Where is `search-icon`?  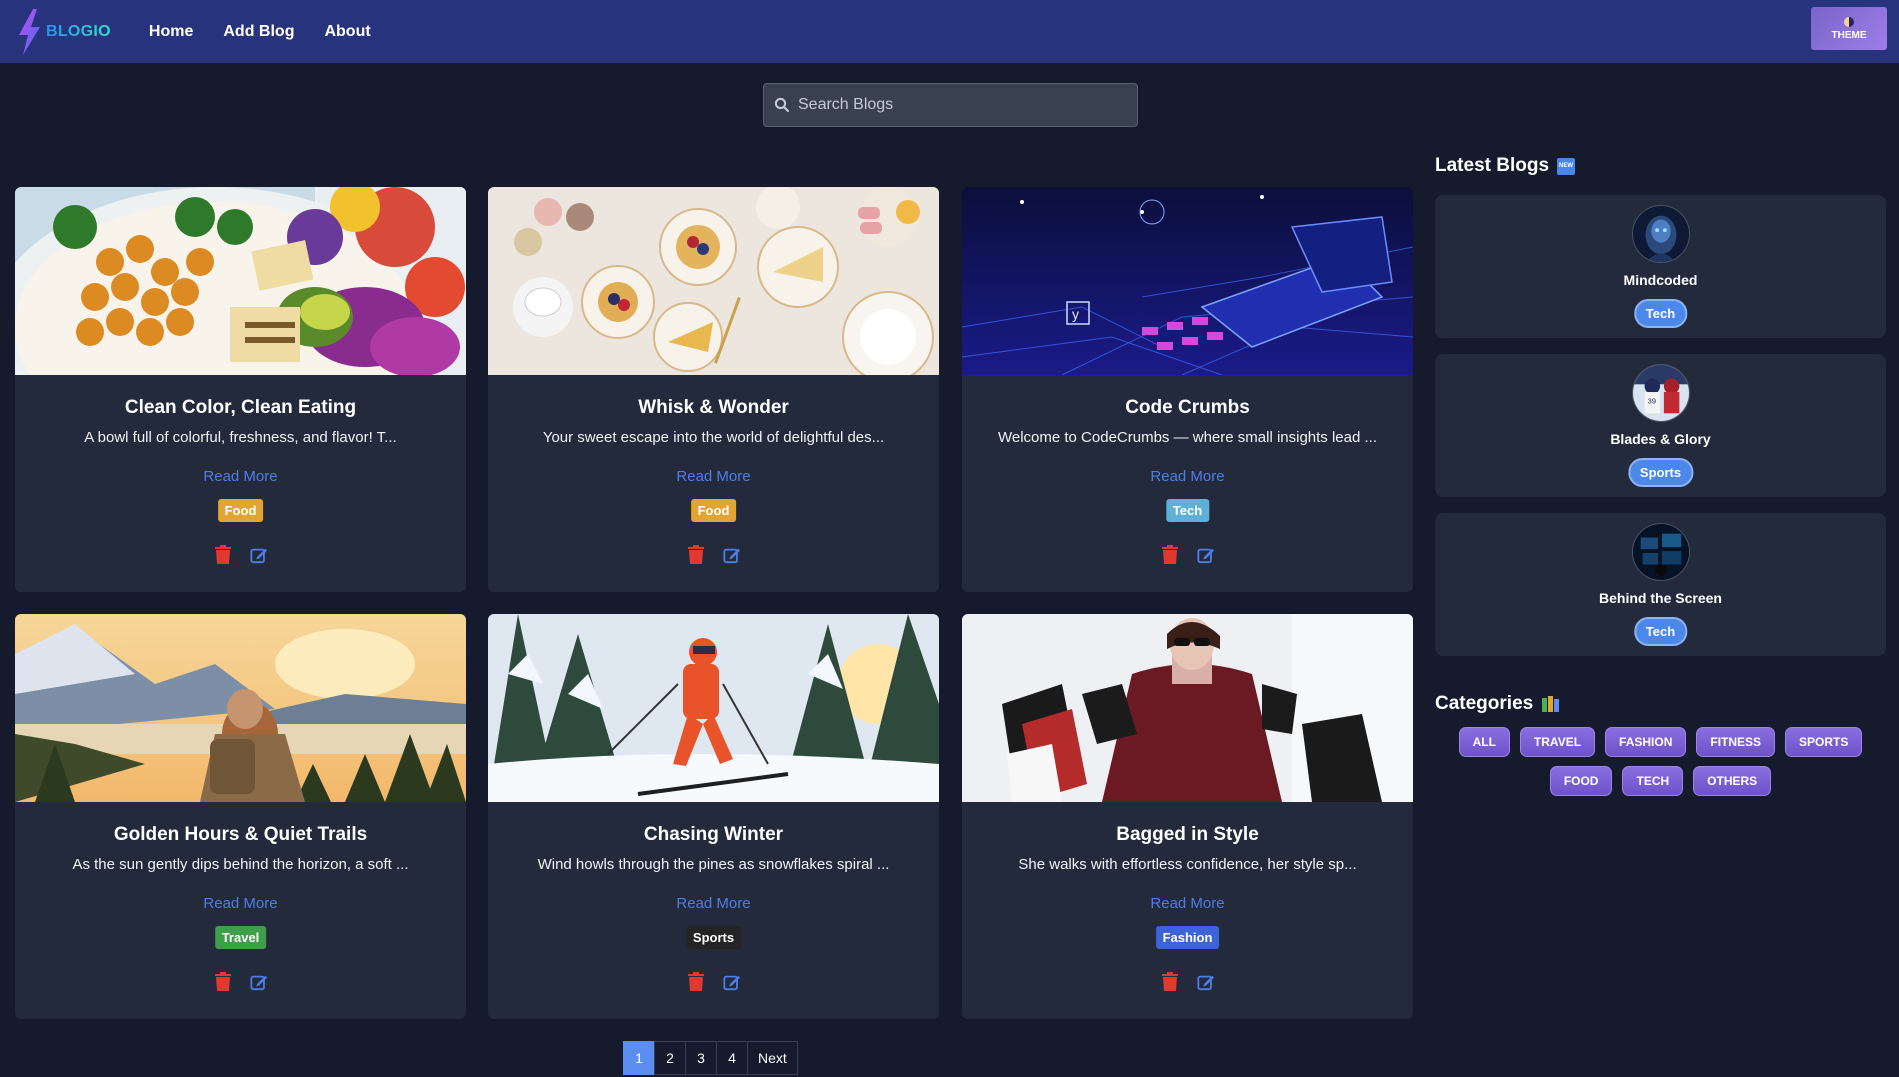 search-icon is located at coordinates (782, 105).